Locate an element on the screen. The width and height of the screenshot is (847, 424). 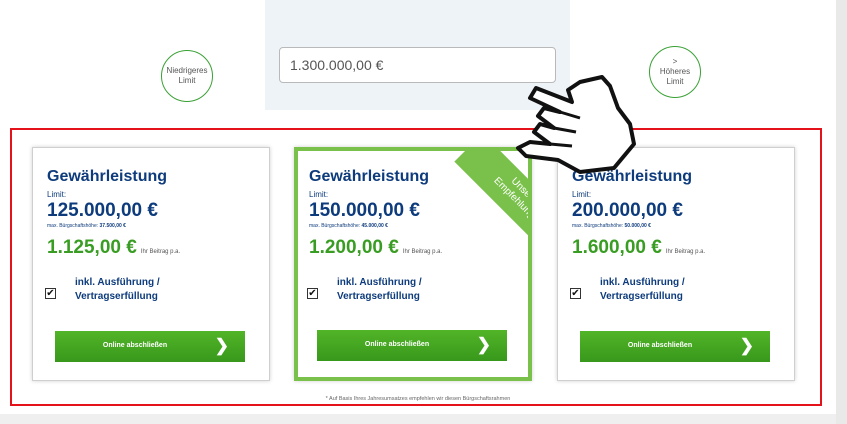
hand-pointer-icon is located at coordinates (576, 124).